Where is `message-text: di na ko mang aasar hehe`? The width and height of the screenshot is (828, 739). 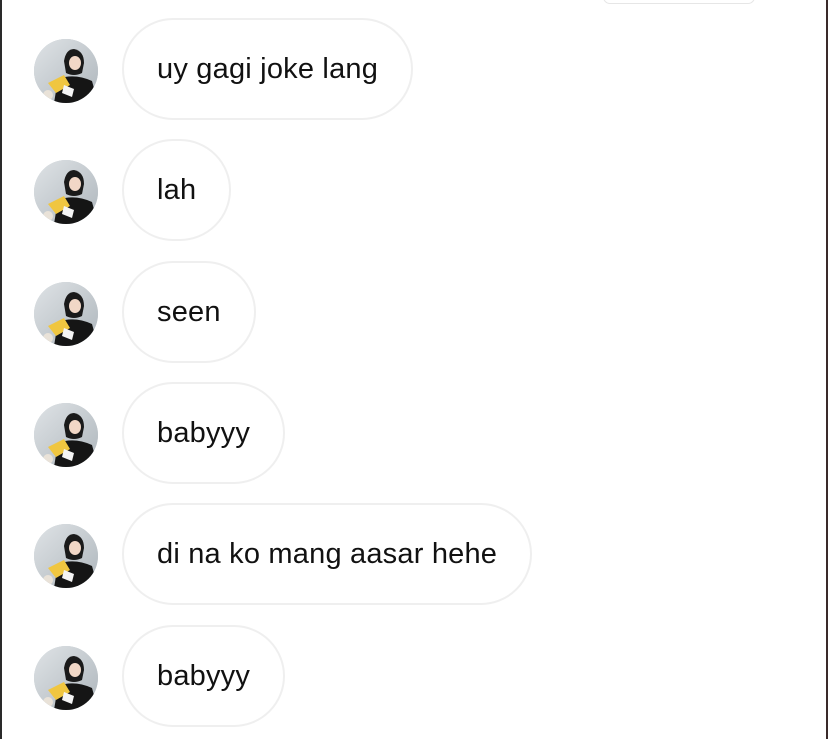 message-text: di na ko mang aasar hehe is located at coordinates (327, 553).